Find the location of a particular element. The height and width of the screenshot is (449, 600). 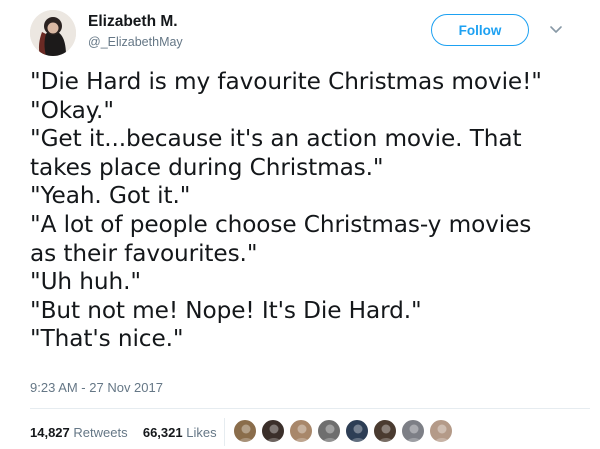

likes-stat: 66,321 Likes is located at coordinates (180, 432).